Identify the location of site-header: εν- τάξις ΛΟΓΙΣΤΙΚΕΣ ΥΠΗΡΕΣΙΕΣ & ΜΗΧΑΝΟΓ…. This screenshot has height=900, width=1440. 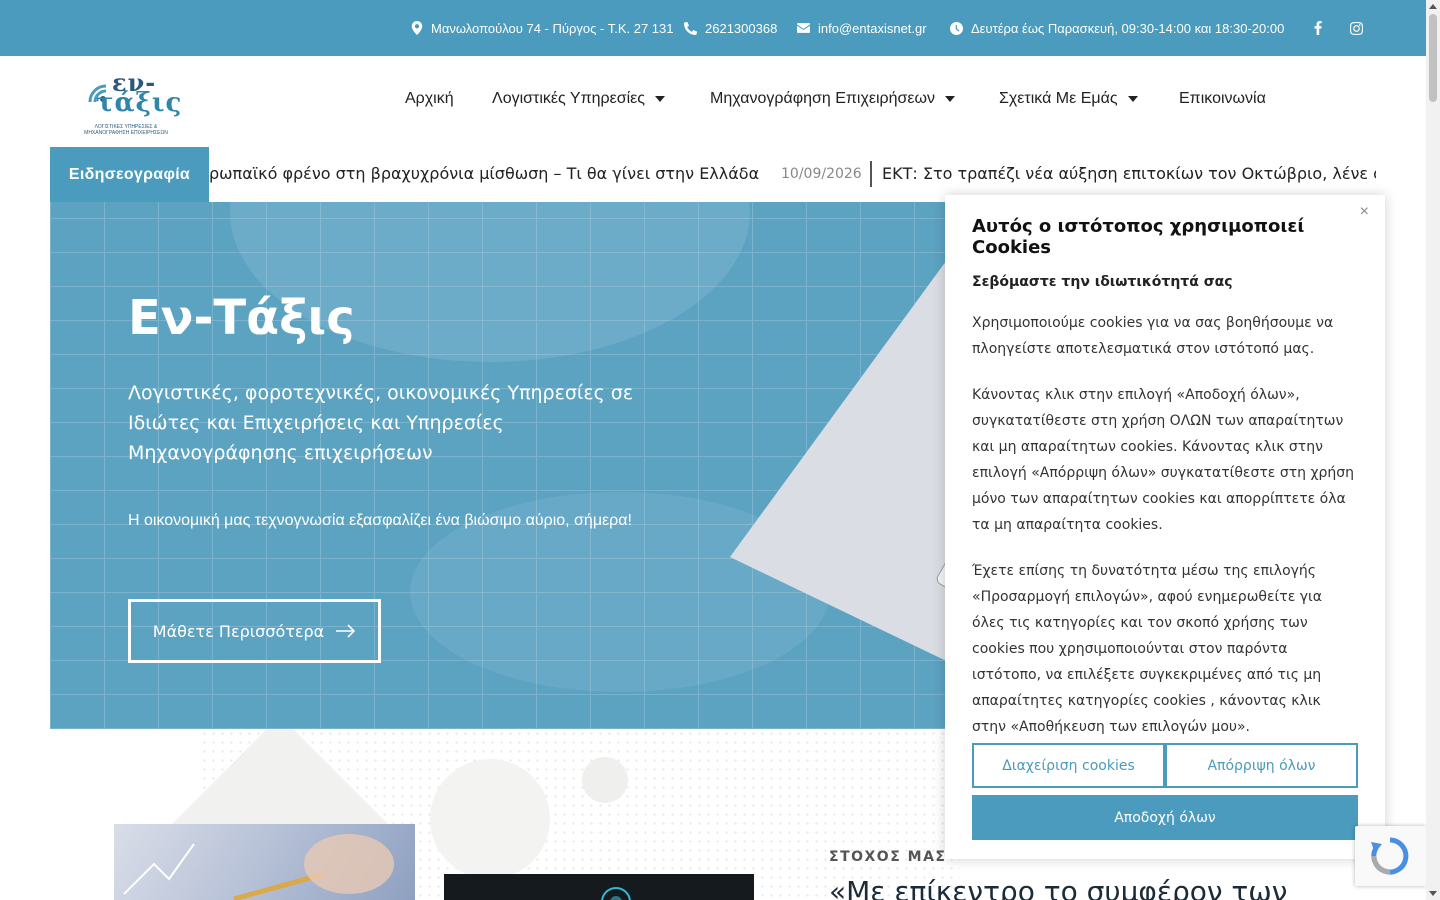
(713, 102).